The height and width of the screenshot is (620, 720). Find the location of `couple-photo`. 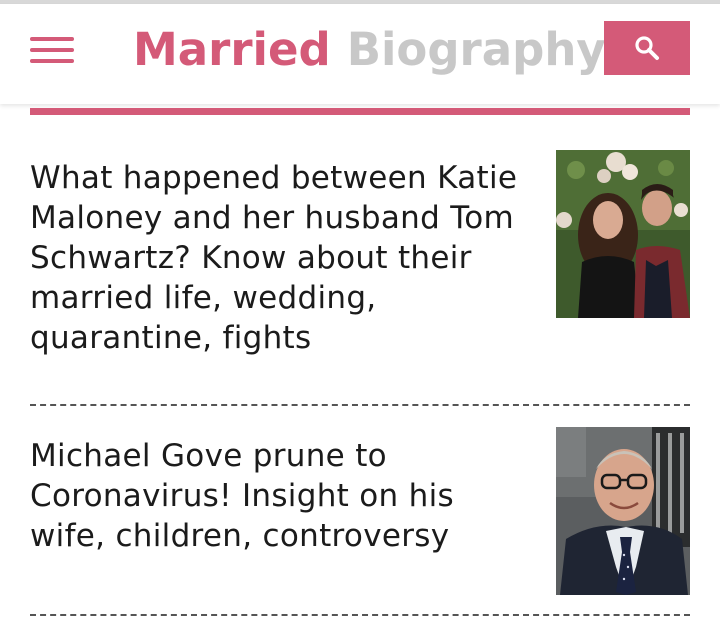

couple-photo is located at coordinates (623, 234).